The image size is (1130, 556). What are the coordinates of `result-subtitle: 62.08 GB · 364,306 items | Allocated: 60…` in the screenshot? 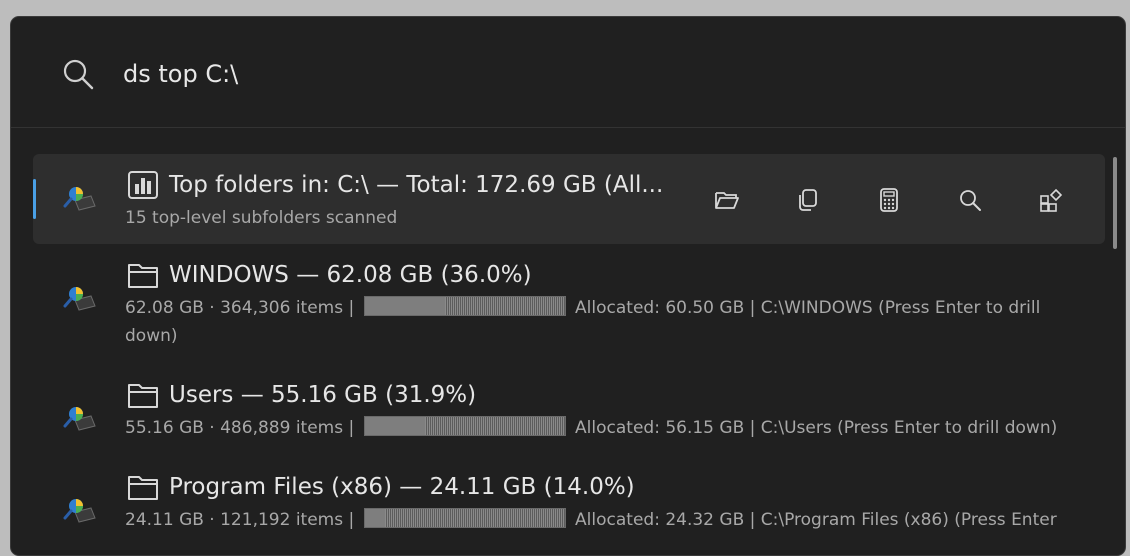 It's located at (610, 322).